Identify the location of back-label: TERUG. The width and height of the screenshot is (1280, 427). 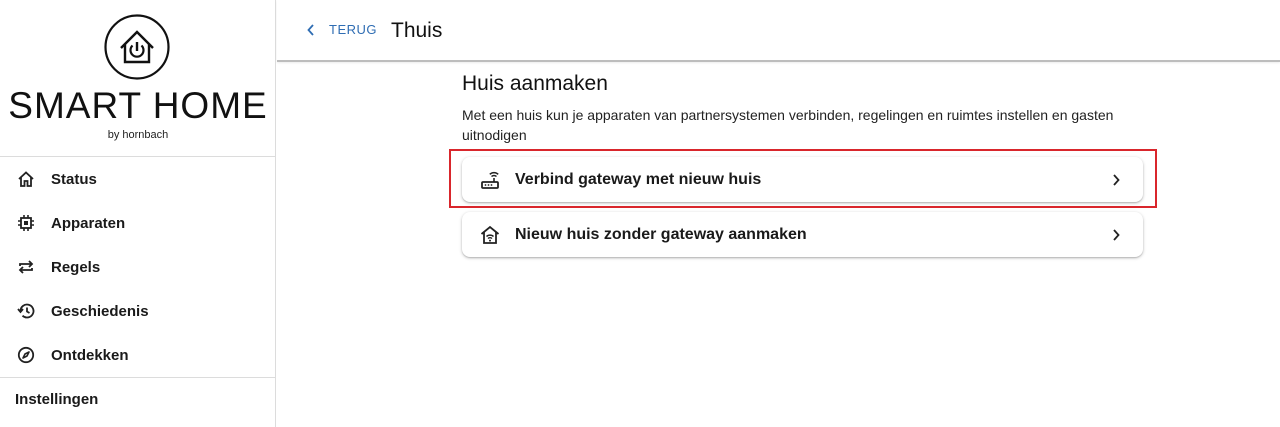
(353, 29).